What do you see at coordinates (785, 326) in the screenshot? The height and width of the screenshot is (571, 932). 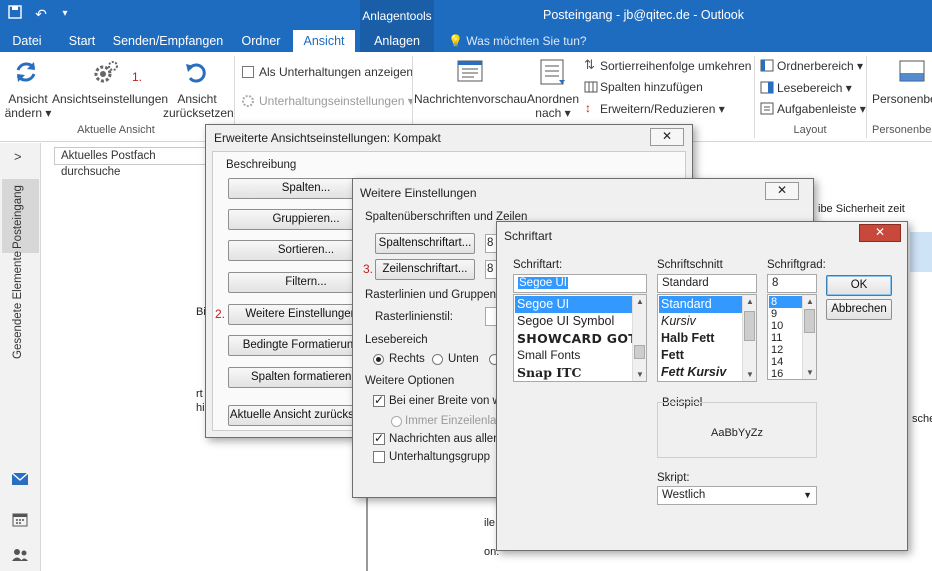 I see `size-list-item: 10` at bounding box center [785, 326].